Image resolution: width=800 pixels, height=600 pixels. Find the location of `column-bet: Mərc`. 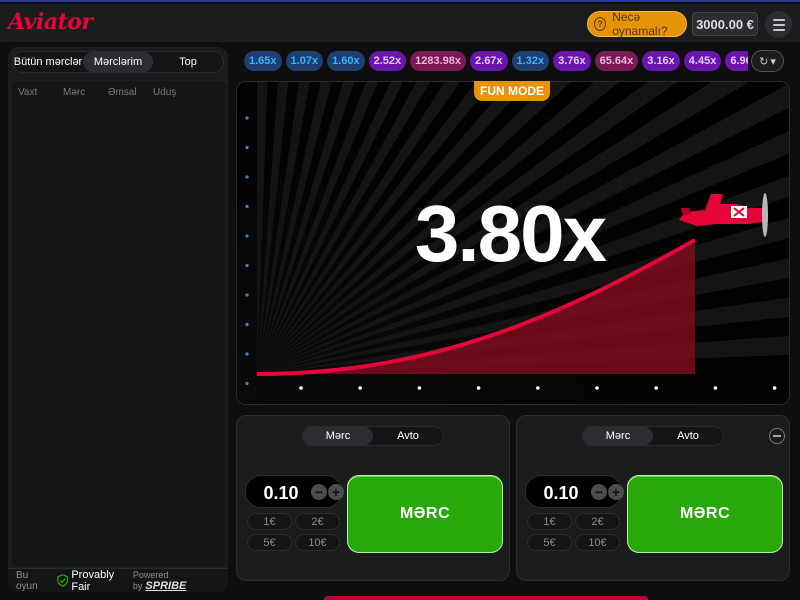

column-bet: Mərc is located at coordinates (74, 92).